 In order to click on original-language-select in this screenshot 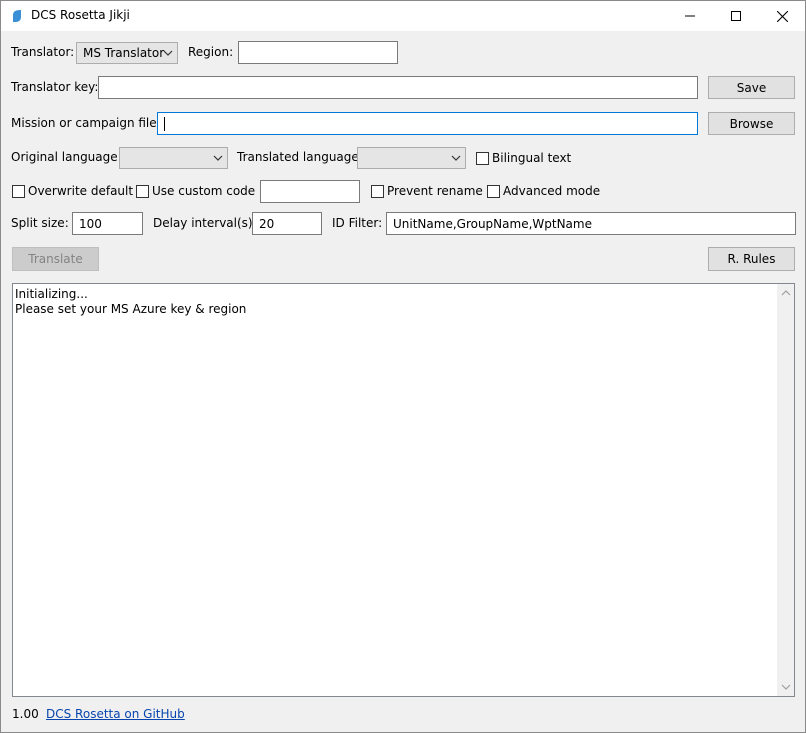, I will do `click(173, 158)`.